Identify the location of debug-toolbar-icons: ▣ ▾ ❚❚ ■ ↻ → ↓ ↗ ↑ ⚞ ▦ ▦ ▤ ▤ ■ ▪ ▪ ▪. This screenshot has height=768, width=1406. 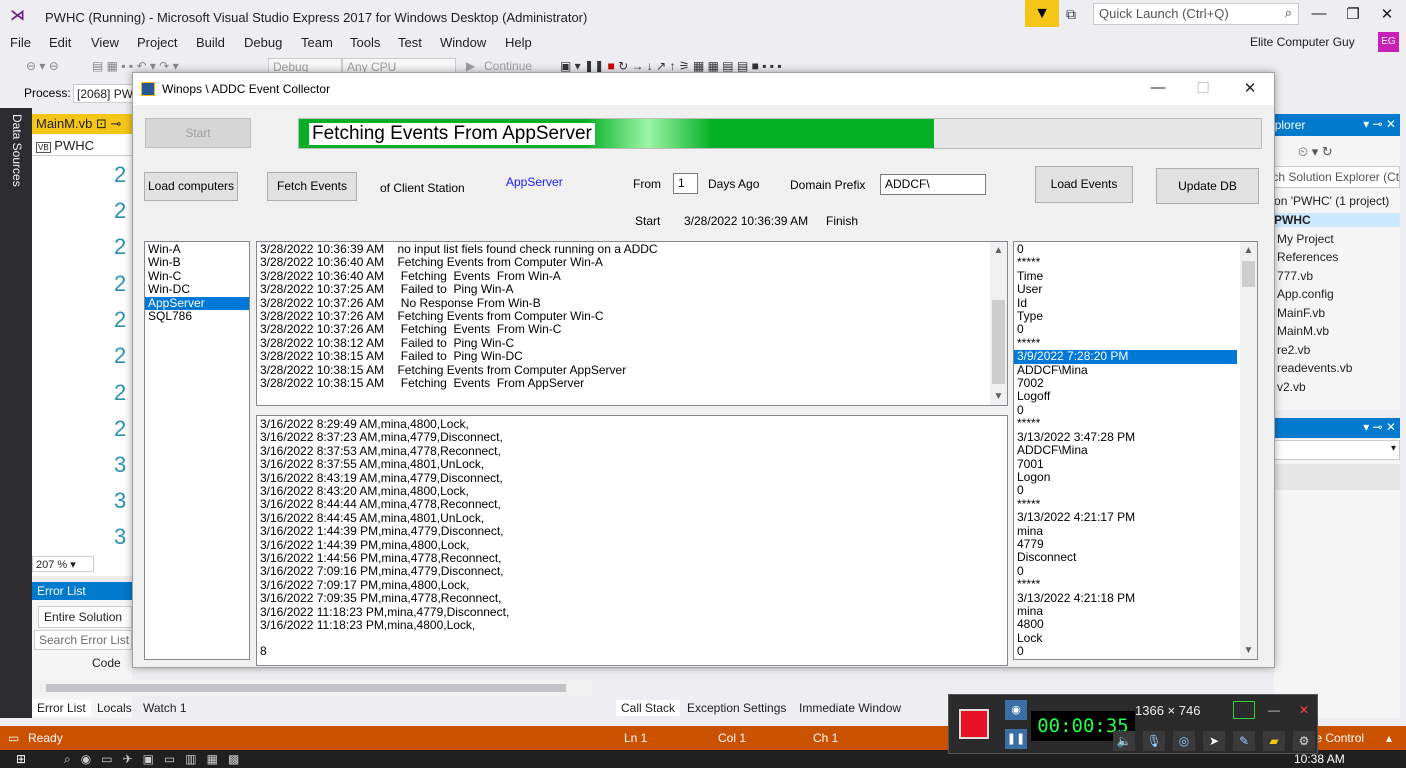
(671, 66).